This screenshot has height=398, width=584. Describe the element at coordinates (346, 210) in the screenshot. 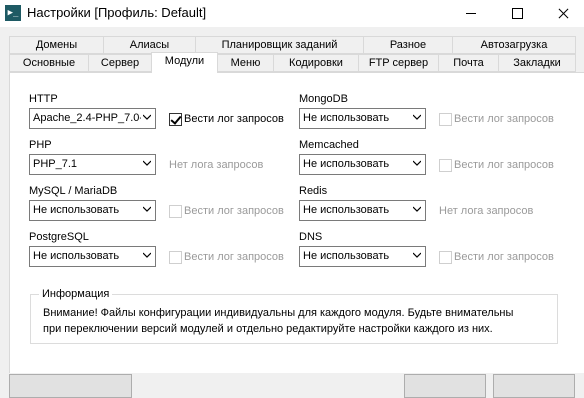

I see `redis-select-value: Не использовать` at that location.